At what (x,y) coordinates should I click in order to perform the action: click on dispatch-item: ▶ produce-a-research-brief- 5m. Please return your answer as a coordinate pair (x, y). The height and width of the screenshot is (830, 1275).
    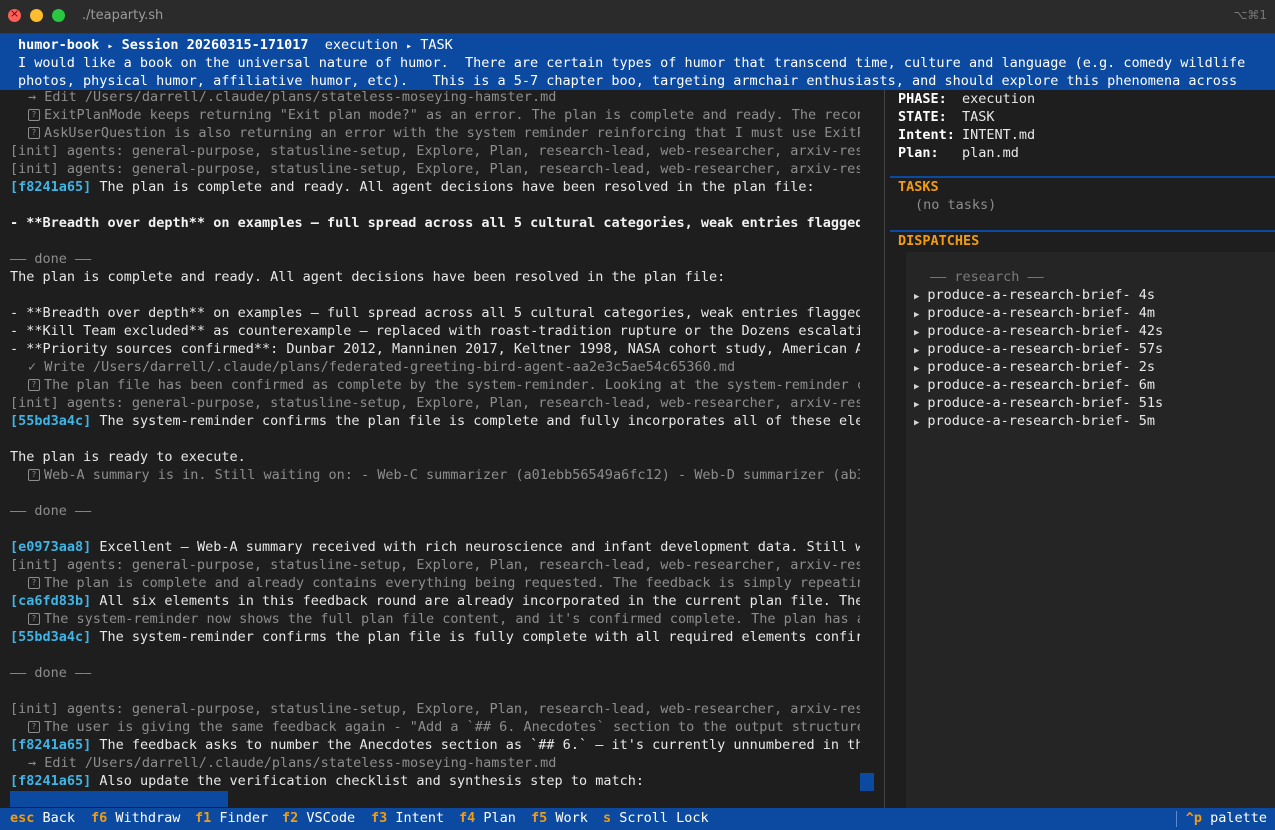
    Looking at the image, I should click on (1034, 421).